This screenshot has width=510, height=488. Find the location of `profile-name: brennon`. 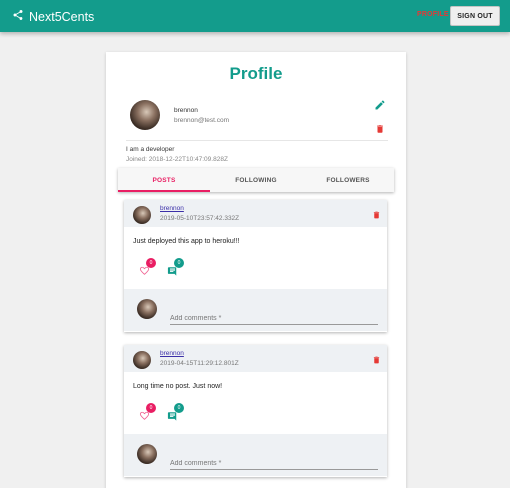

profile-name: brennon is located at coordinates (186, 110).